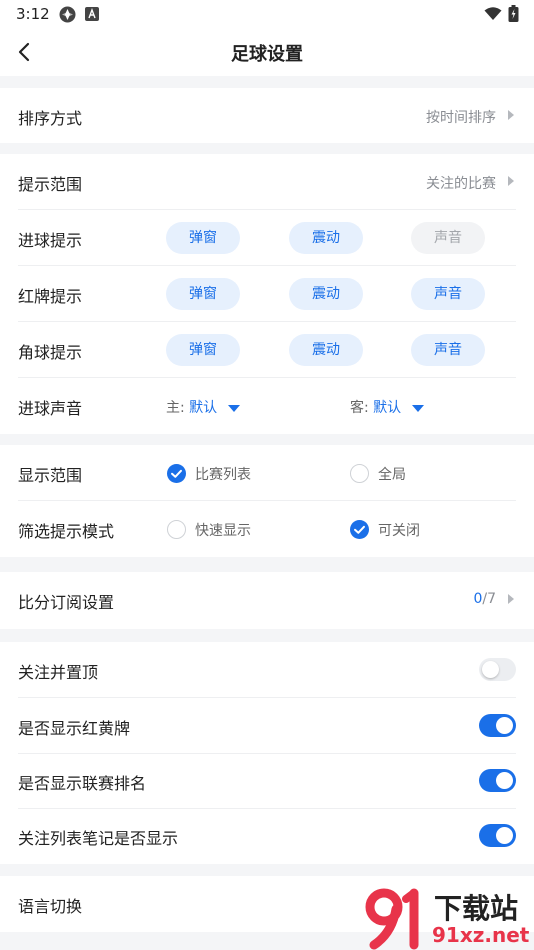 This screenshot has height=950, width=534. I want to click on filter-mode-row: 筛选提示模式 快速显示 可关闭, so click(267, 529).